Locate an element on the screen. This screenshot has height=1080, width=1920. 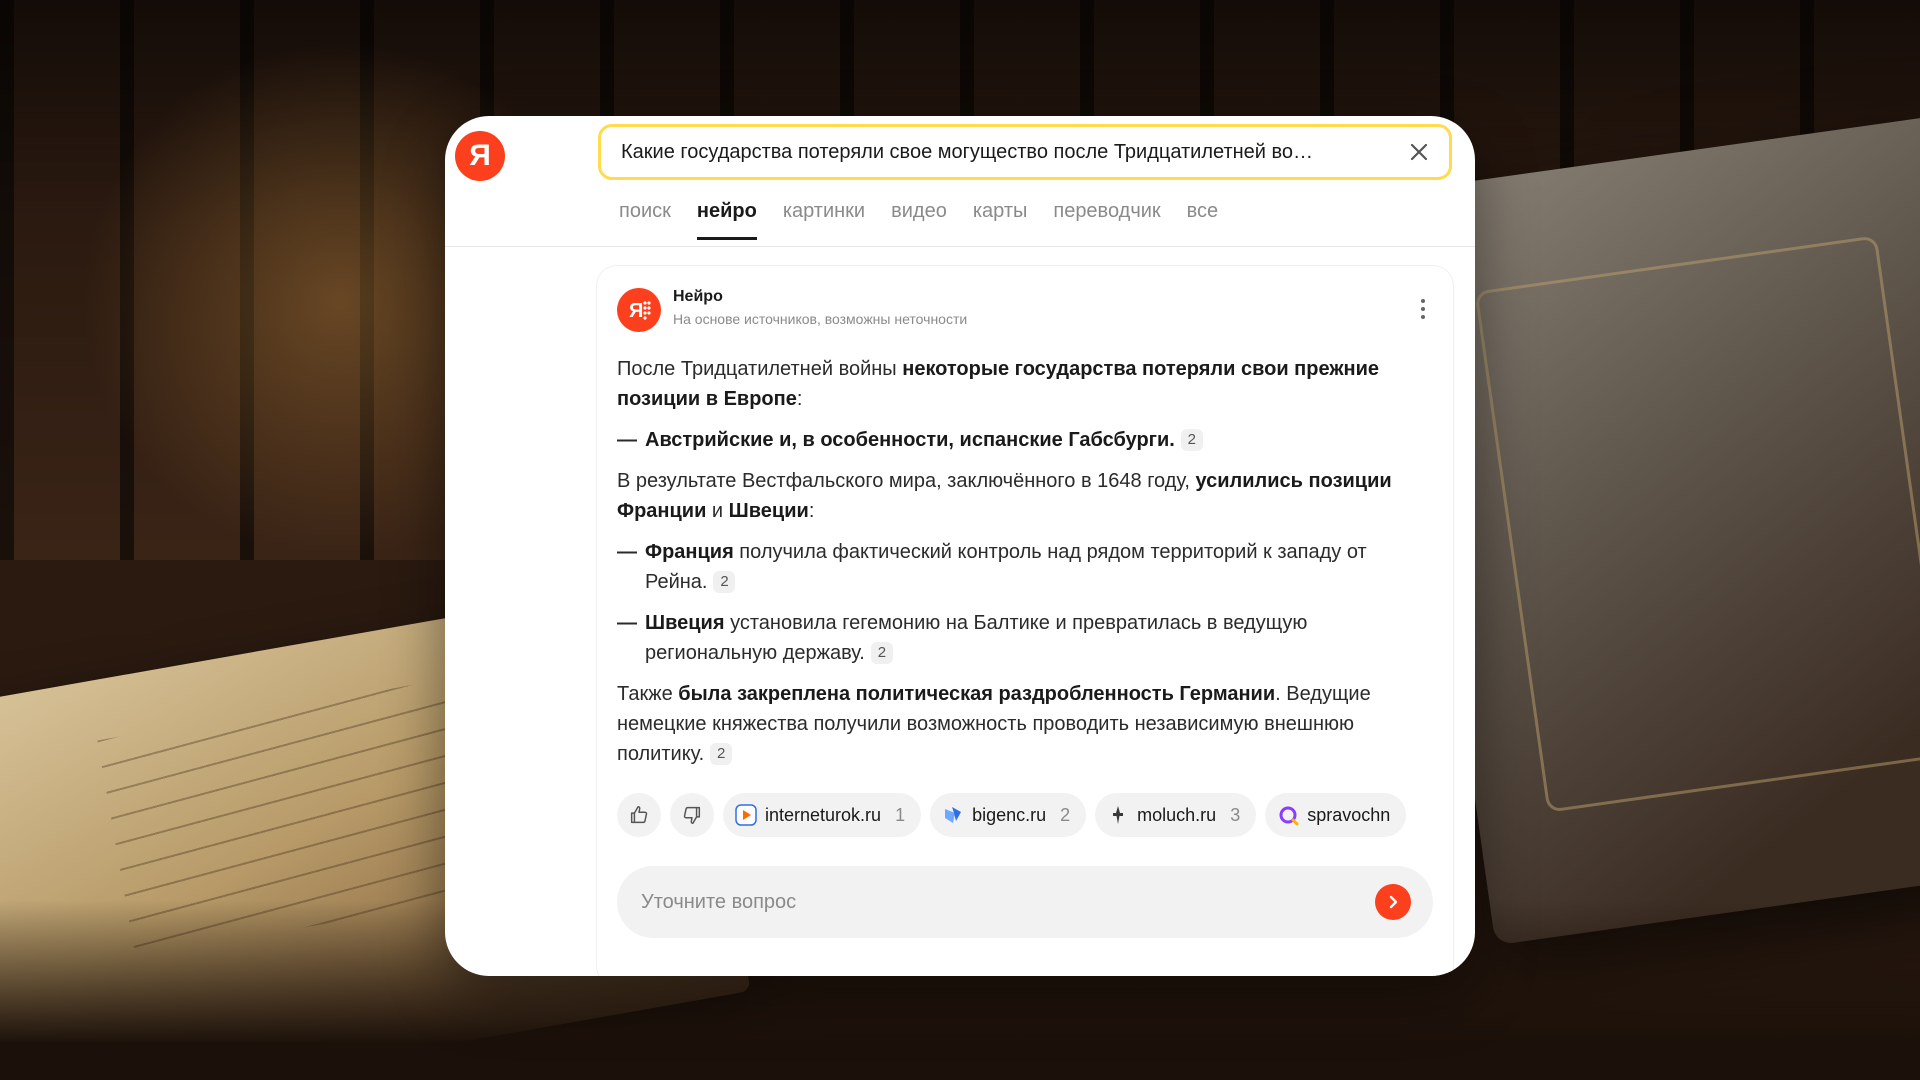
book-emboss is located at coordinates (1697, 524).